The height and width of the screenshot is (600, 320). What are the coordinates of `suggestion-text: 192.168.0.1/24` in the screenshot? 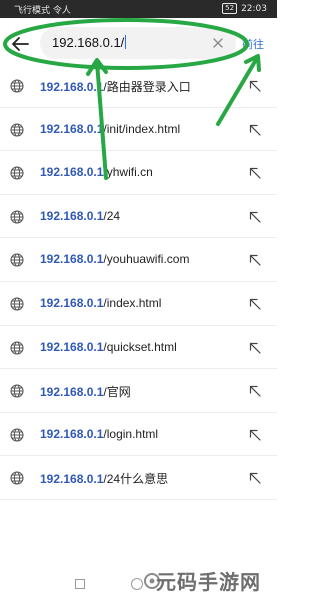 It's located at (80, 216).